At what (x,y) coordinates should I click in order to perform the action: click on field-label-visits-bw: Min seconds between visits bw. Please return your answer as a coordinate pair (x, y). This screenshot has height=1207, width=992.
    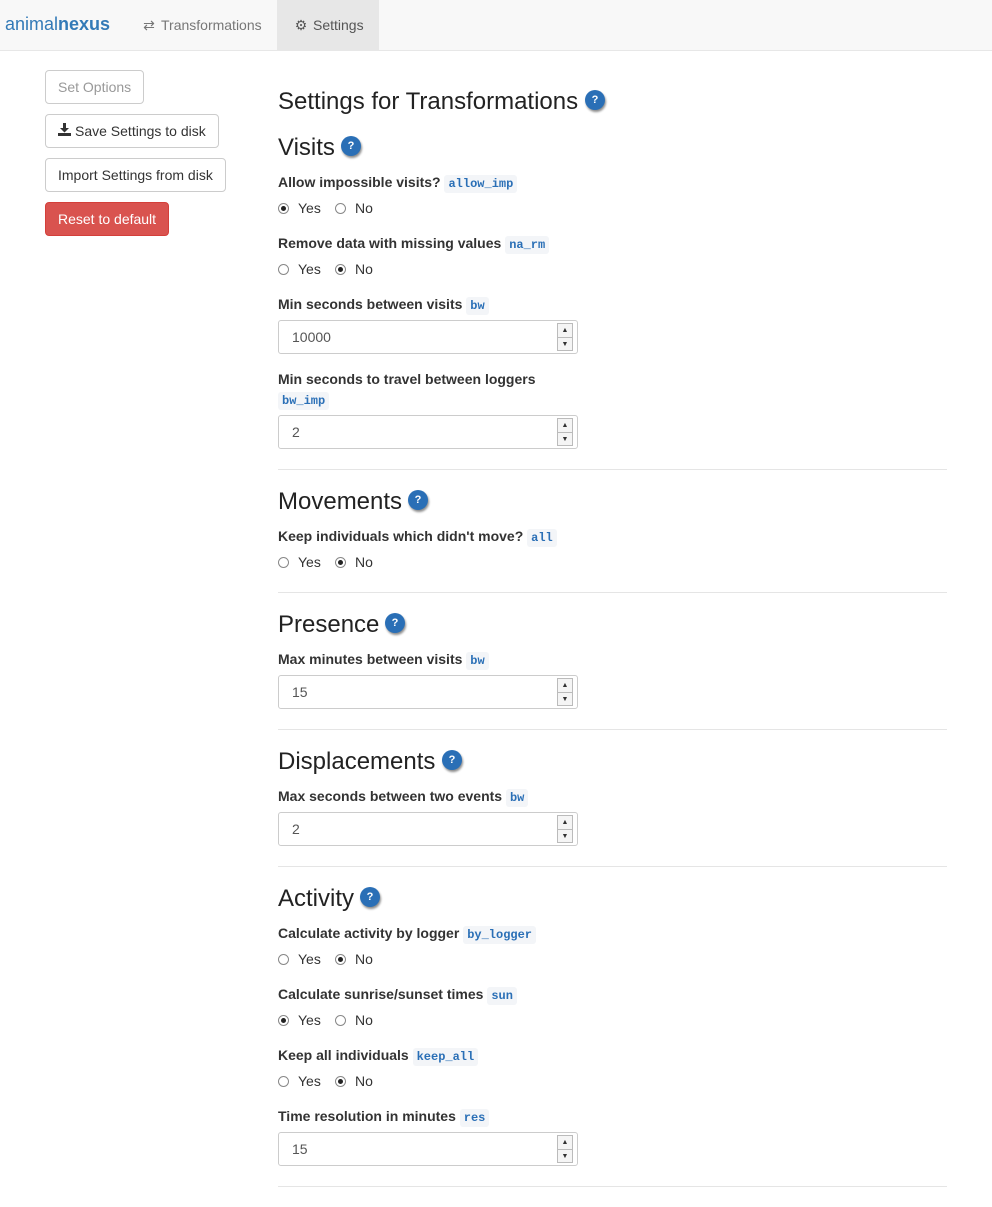
    Looking at the image, I should click on (383, 305).